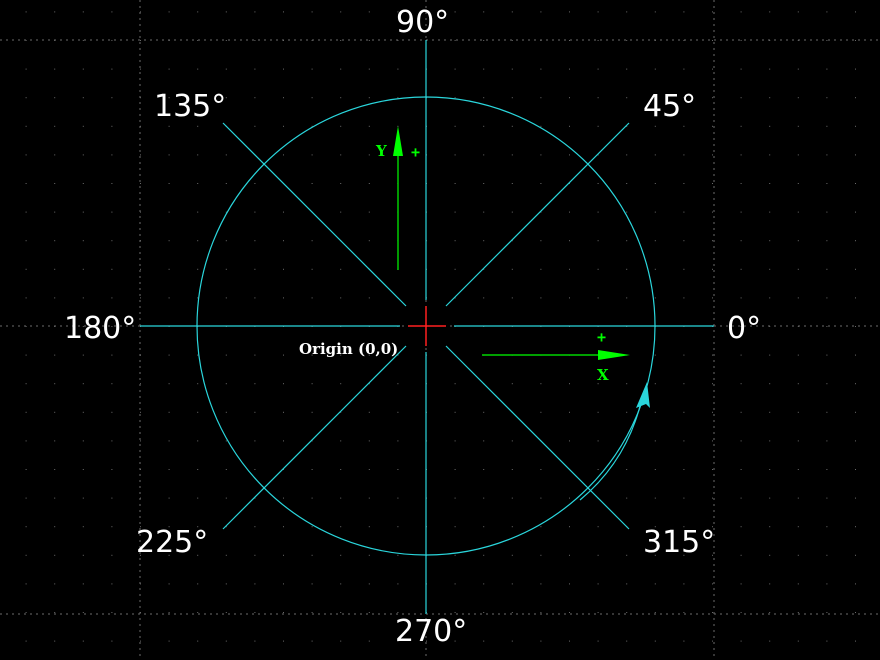 Image resolution: width=880 pixels, height=660 pixels. Describe the element at coordinates (381, 151) in the screenshot. I see `y-axis-label: Y` at that location.